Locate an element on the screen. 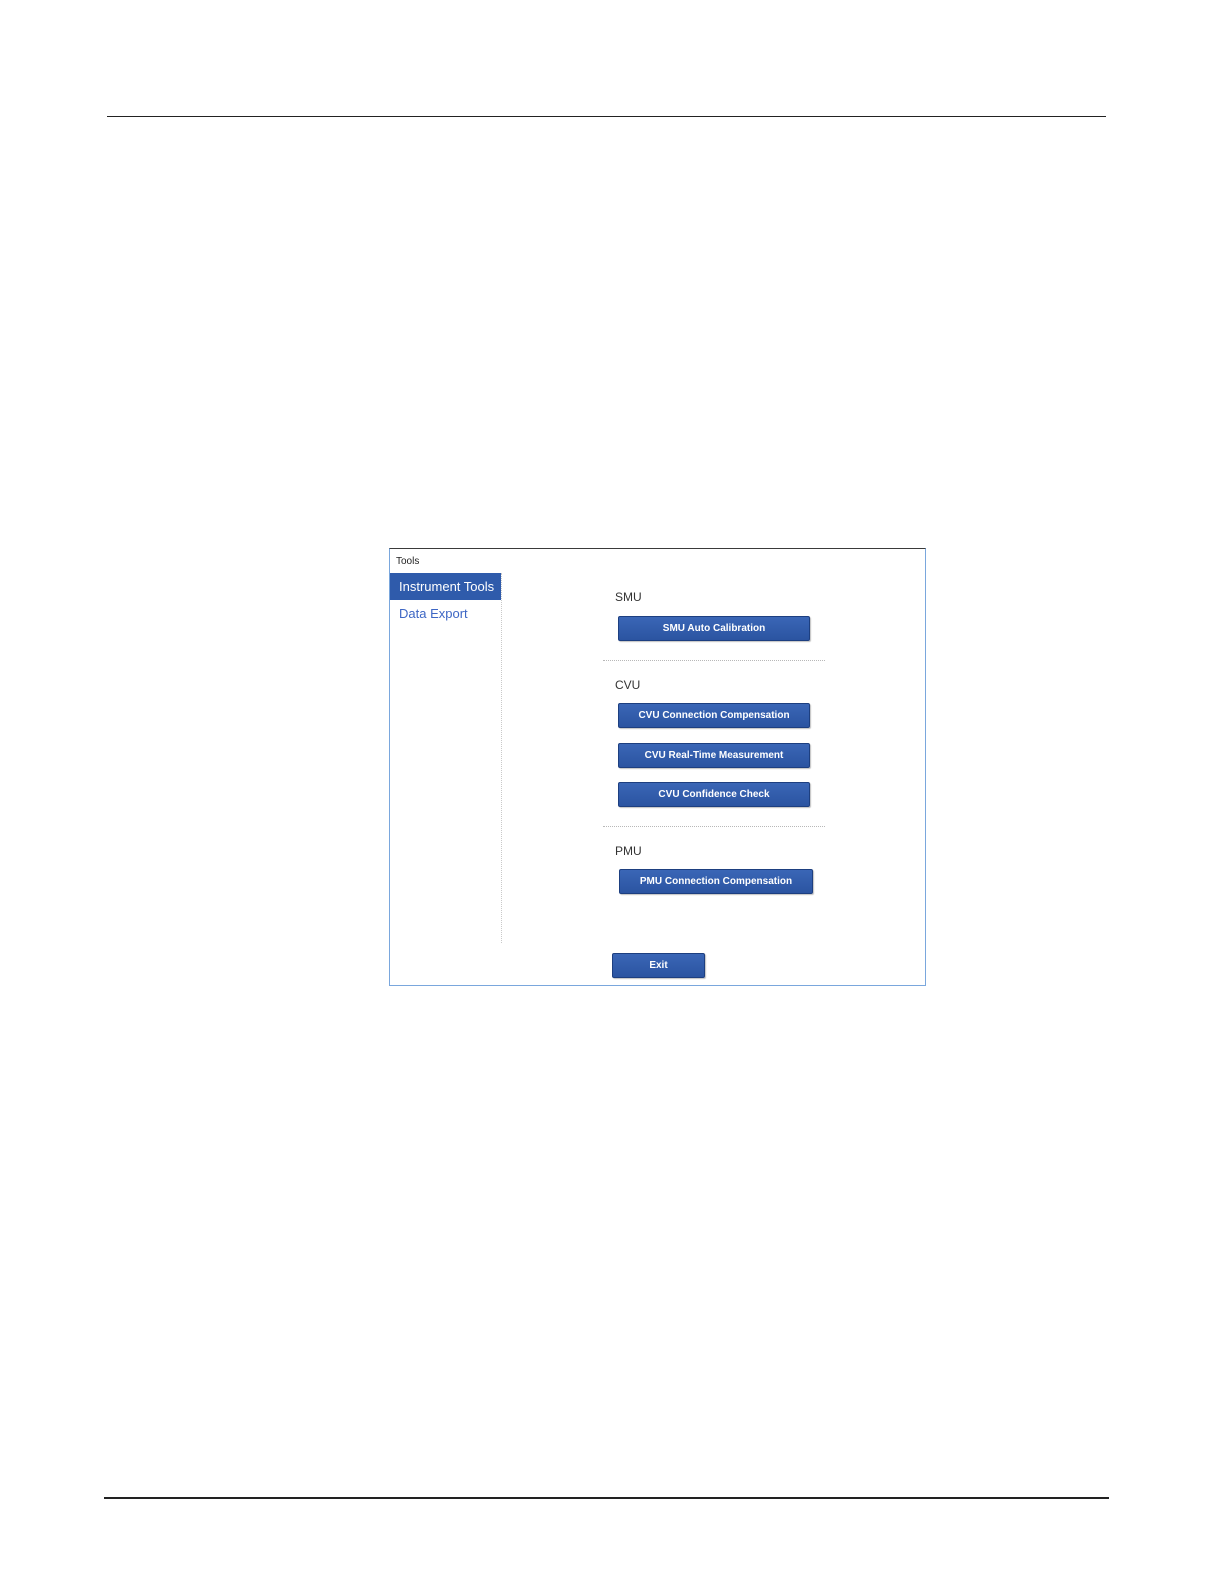 The width and height of the screenshot is (1224, 1584). section-label-pmu: PMU is located at coordinates (628, 851).